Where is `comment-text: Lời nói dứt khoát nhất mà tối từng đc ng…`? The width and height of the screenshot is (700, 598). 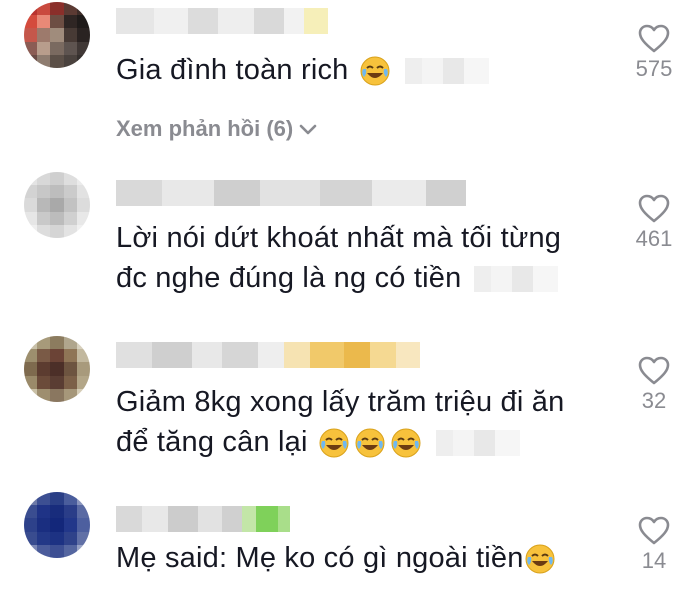 comment-text: Lời nói dứt khoát nhất mà tối từng đc ng… is located at coordinates (366, 258).